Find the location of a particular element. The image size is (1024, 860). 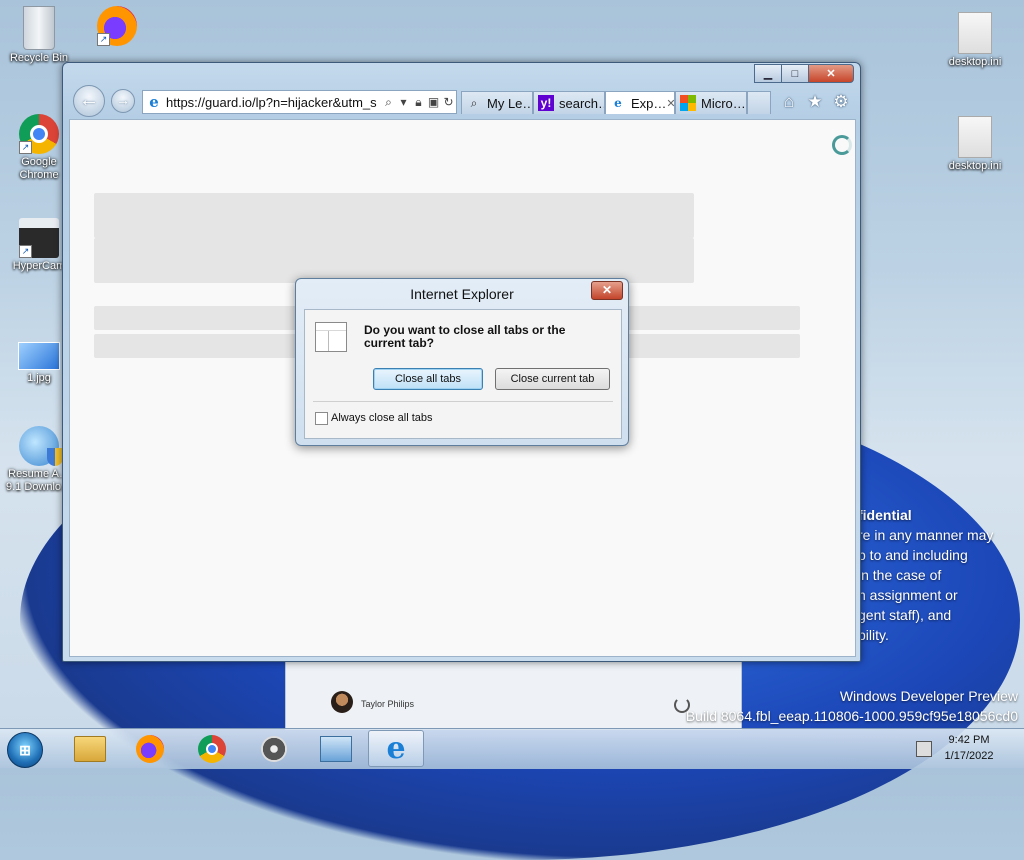

new-tab-button is located at coordinates (759, 102).